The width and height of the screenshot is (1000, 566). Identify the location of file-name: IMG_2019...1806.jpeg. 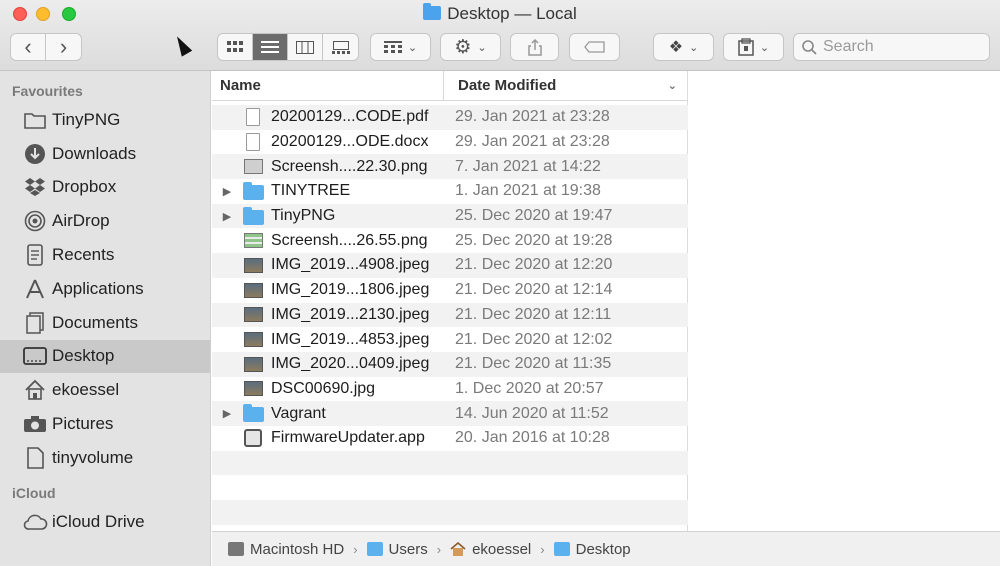
(350, 290).